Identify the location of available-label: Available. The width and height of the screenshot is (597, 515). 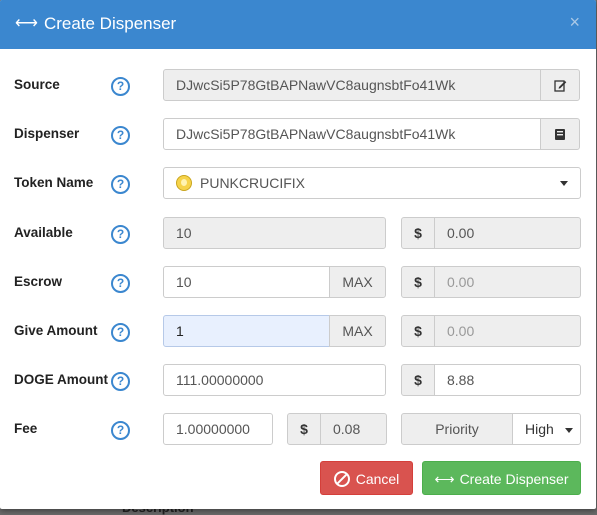
(43, 232).